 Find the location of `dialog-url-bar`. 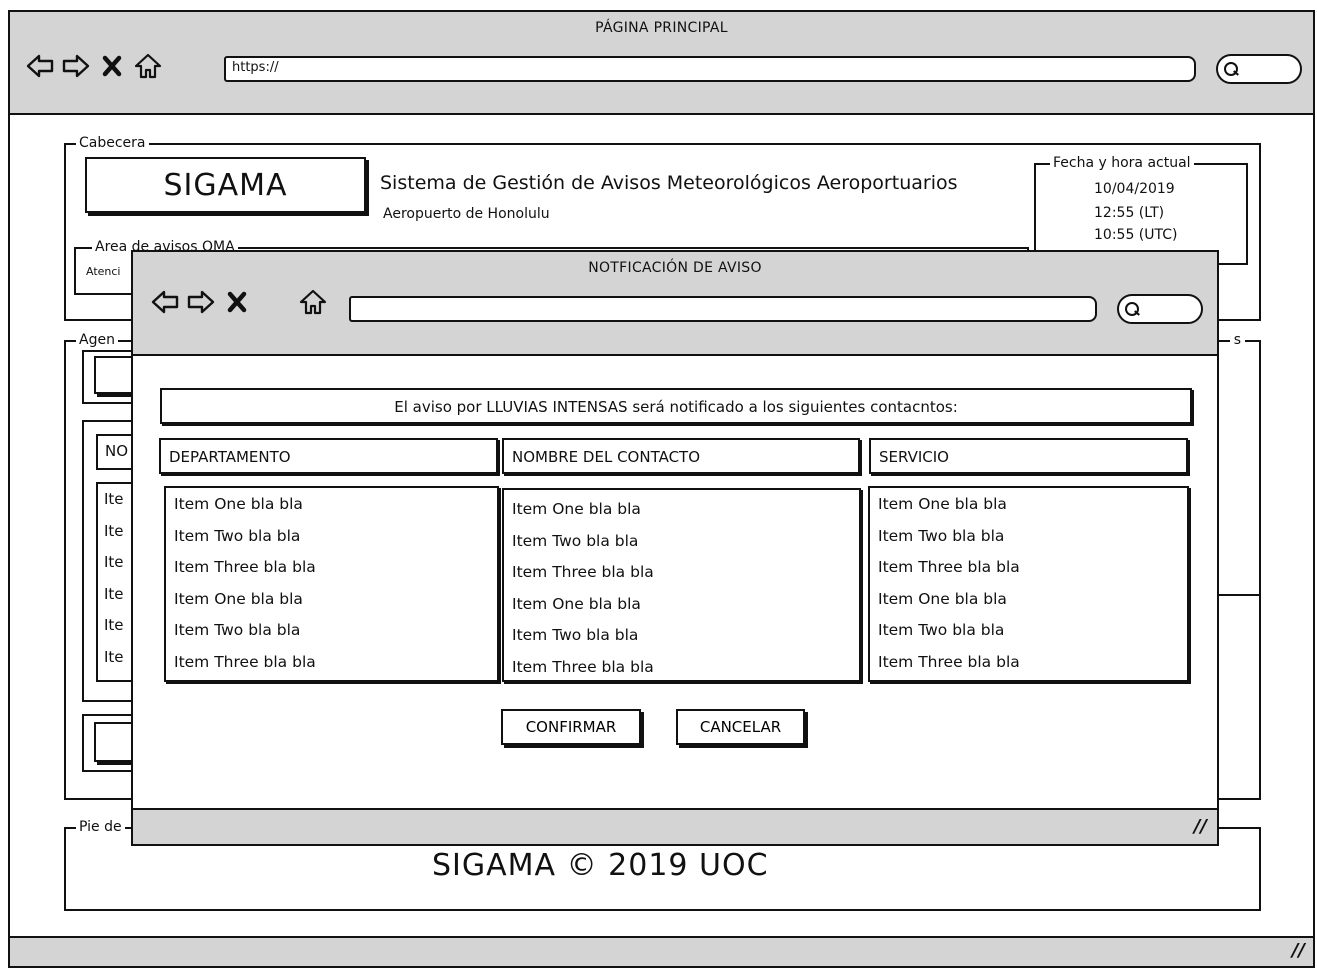

dialog-url-bar is located at coordinates (723, 309).